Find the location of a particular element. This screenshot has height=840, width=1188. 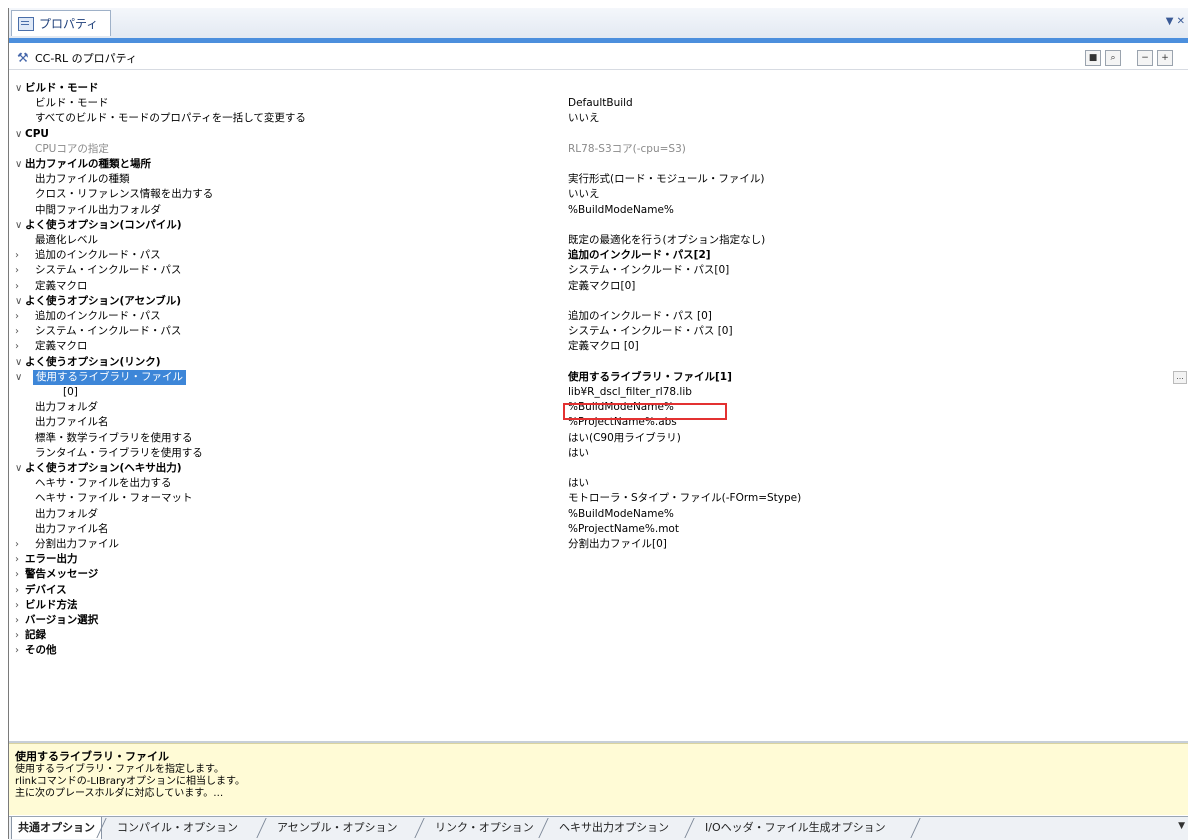

property-value: 追加のインクルード・パス [0] is located at coordinates (640, 316).